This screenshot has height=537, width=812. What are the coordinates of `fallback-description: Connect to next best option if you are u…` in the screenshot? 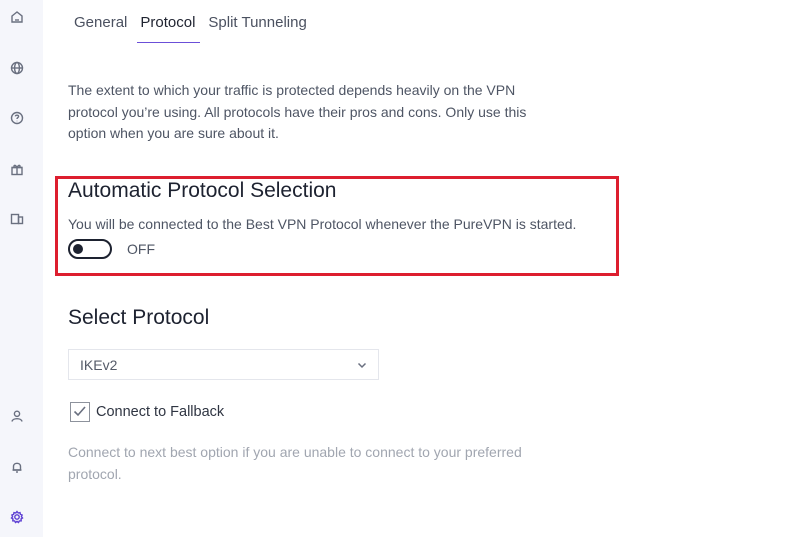 It's located at (295, 463).